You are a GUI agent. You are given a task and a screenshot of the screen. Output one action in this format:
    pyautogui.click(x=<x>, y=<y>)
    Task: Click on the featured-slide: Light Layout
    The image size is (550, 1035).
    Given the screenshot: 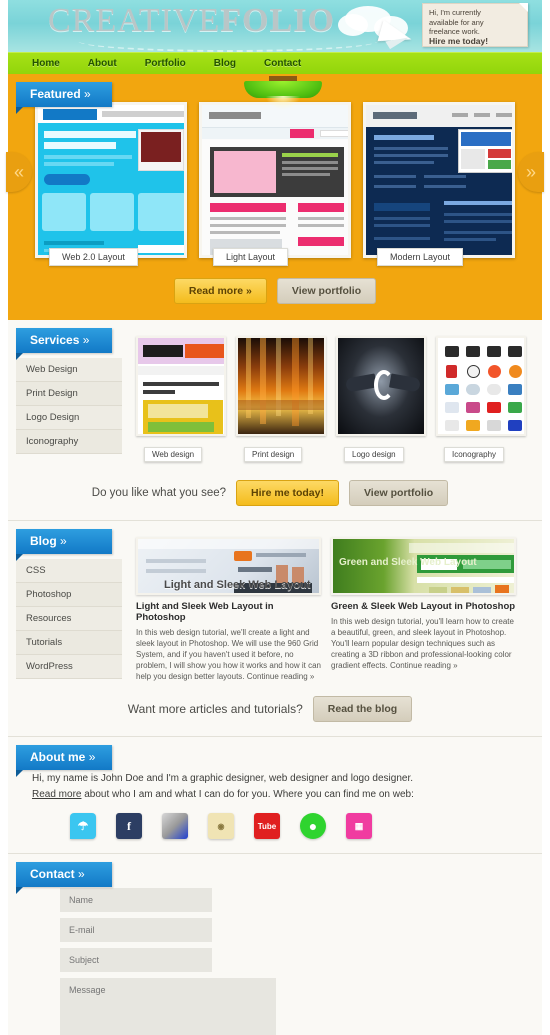 What is the action you would take?
    pyautogui.click(x=275, y=184)
    